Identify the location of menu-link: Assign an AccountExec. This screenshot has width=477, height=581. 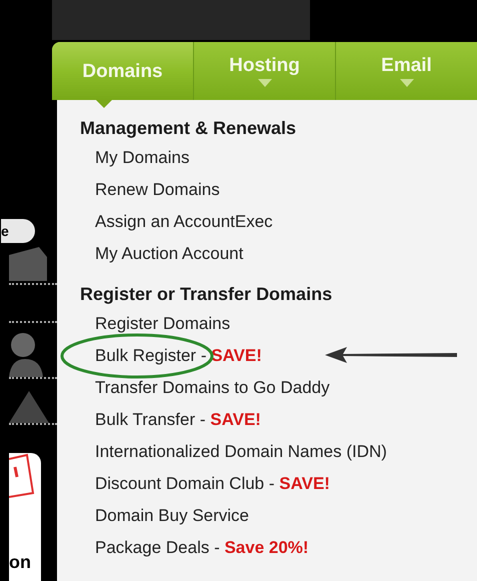
(184, 222).